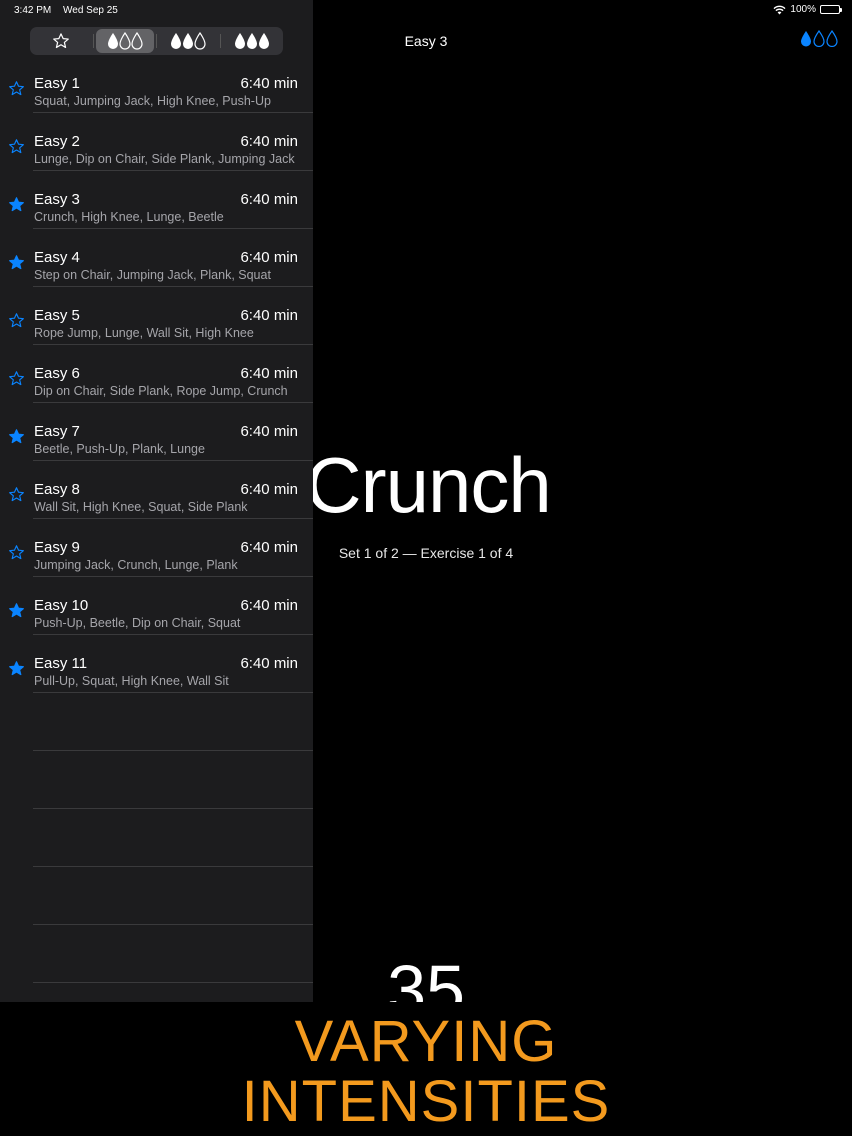 This screenshot has width=852, height=1136. I want to click on workout-exercises: Squat, Jumping Jack, High Knee, Push-Up, so click(152, 101).